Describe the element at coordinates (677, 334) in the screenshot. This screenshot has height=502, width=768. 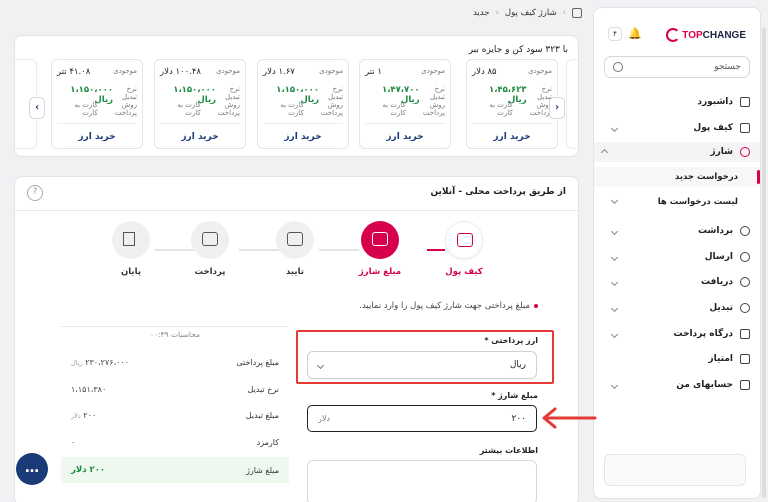
I see `sidebar-item-gateway: درگاه پرداخت` at that location.